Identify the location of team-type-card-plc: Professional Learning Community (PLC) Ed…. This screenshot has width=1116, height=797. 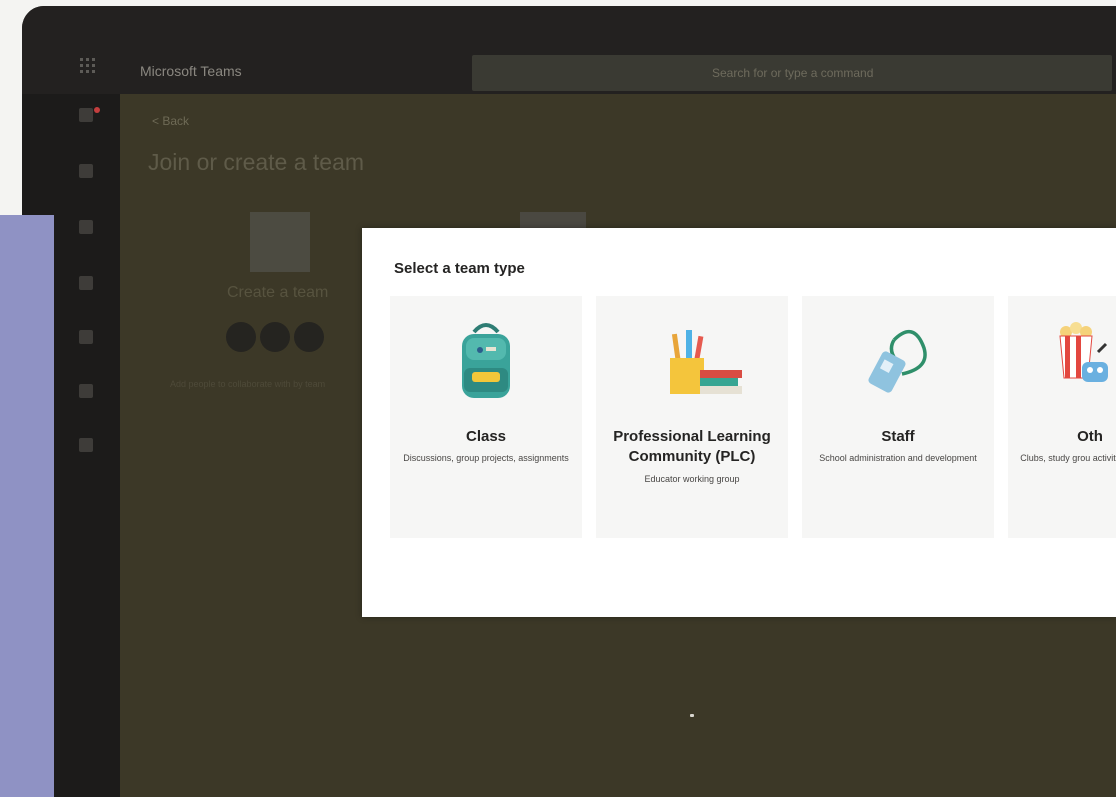
(692, 417).